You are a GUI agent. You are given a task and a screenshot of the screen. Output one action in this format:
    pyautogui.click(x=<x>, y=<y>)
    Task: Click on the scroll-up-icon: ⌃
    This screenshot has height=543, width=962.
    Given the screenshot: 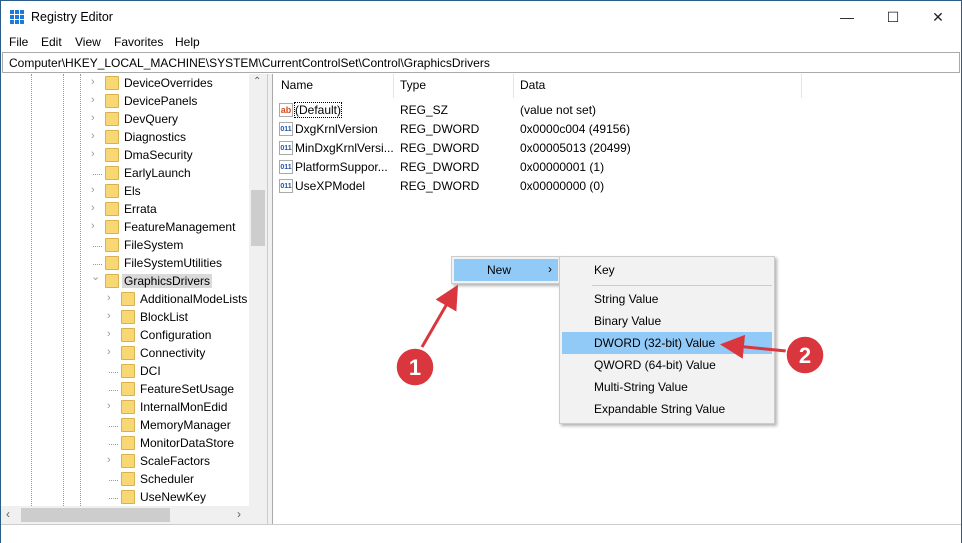 What is the action you would take?
    pyautogui.click(x=257, y=81)
    